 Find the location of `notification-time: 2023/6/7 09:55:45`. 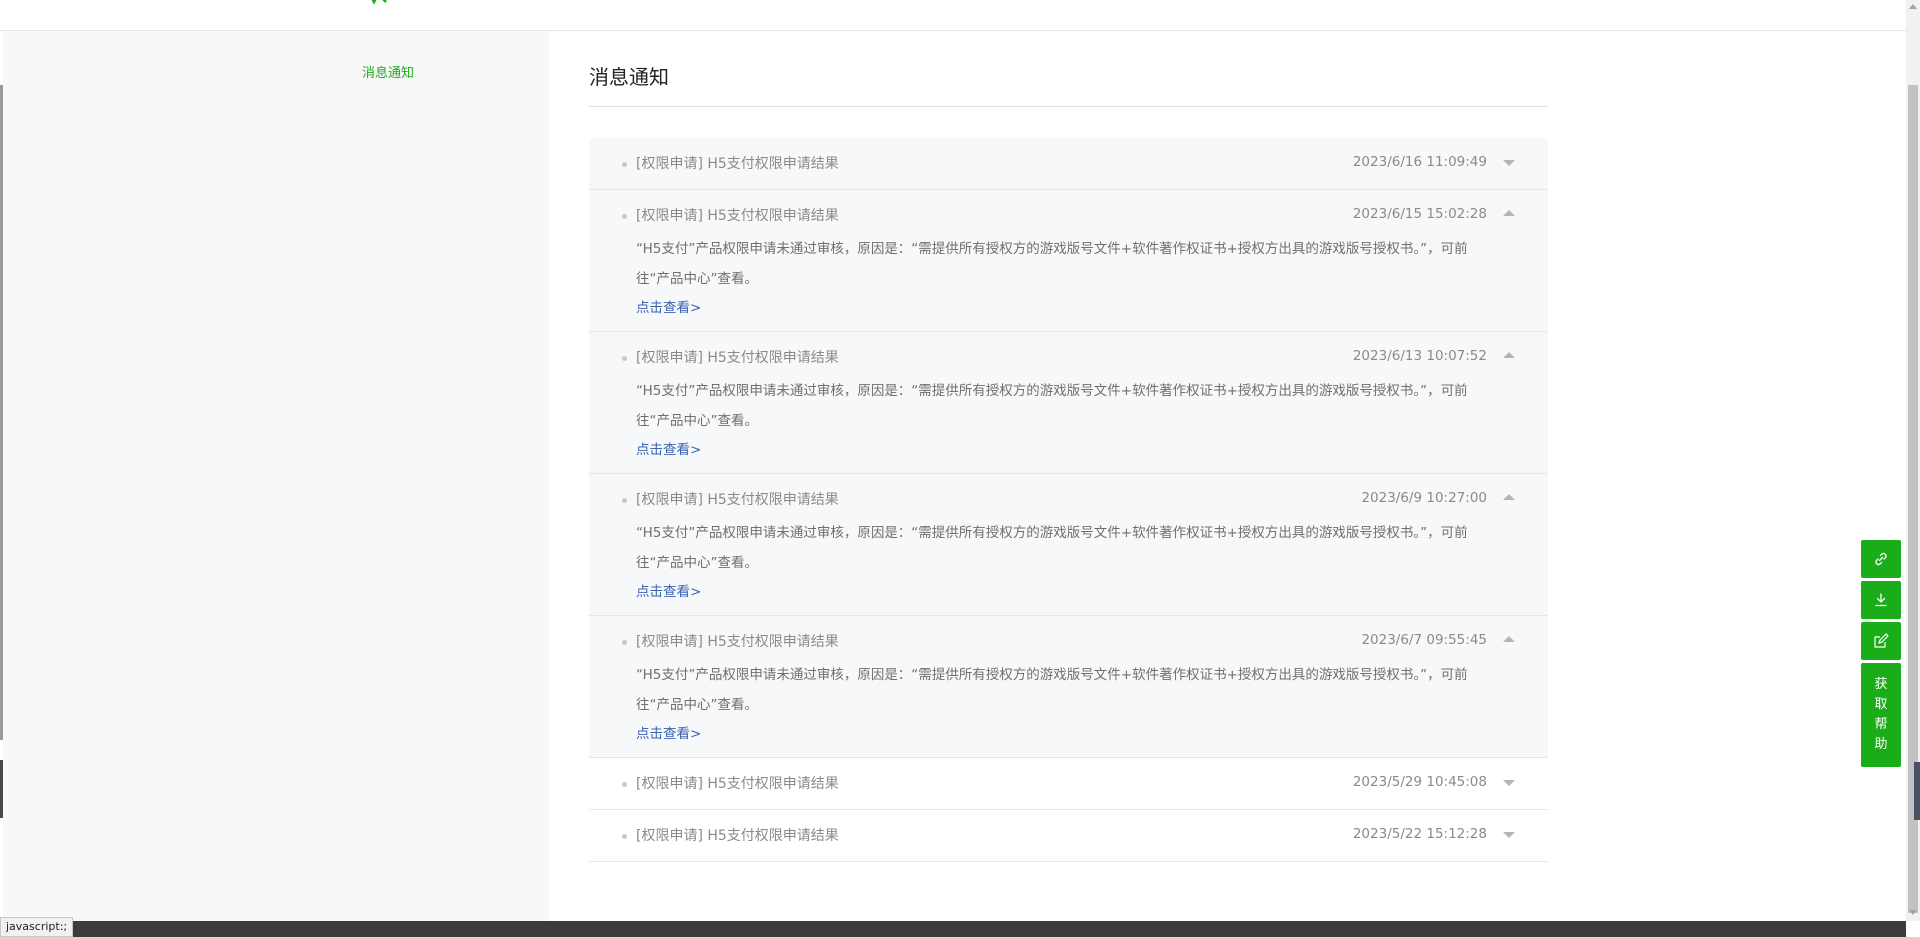

notification-time: 2023/6/7 09:55:45 is located at coordinates (1424, 640).